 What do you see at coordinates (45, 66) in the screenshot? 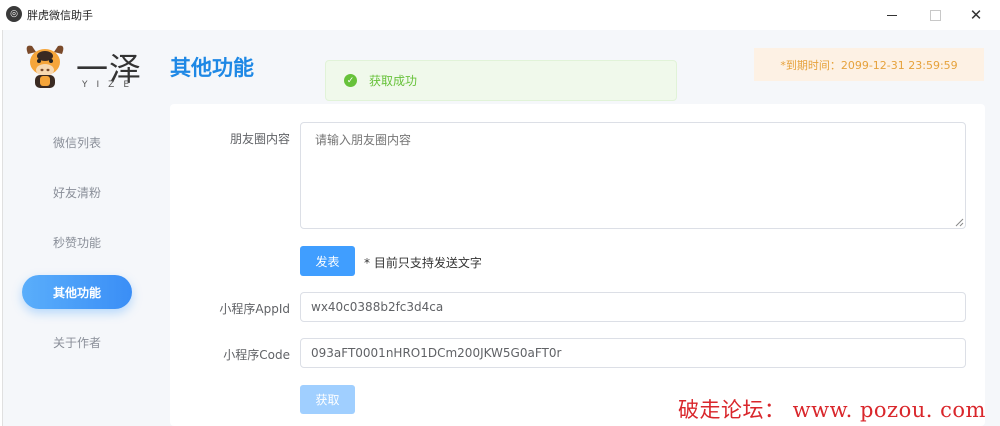
I see `cow-icon` at bounding box center [45, 66].